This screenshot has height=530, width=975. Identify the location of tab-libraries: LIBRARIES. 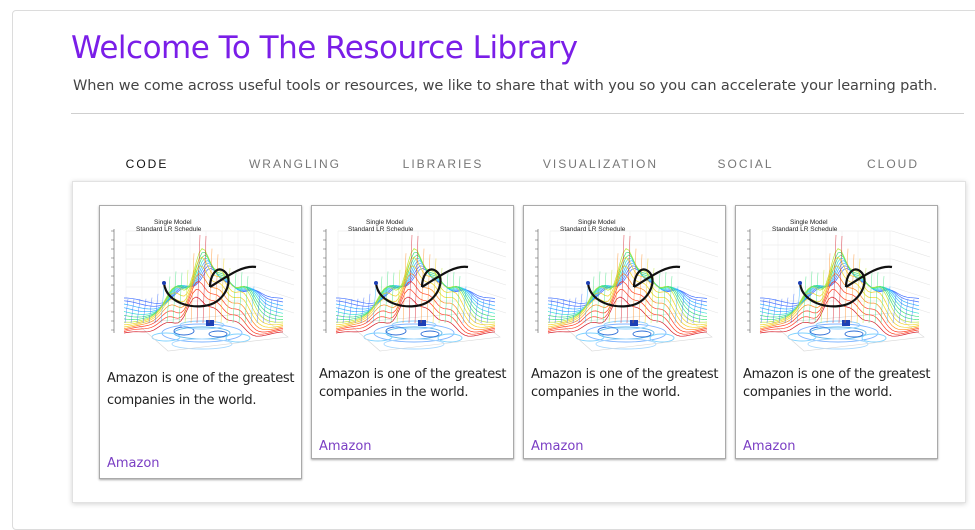
(443, 166).